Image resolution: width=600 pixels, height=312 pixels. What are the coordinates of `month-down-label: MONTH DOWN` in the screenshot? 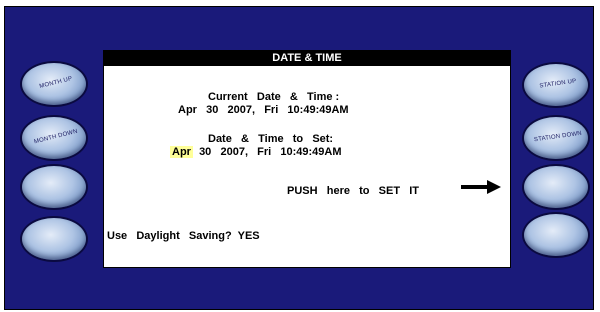 It's located at (56, 137).